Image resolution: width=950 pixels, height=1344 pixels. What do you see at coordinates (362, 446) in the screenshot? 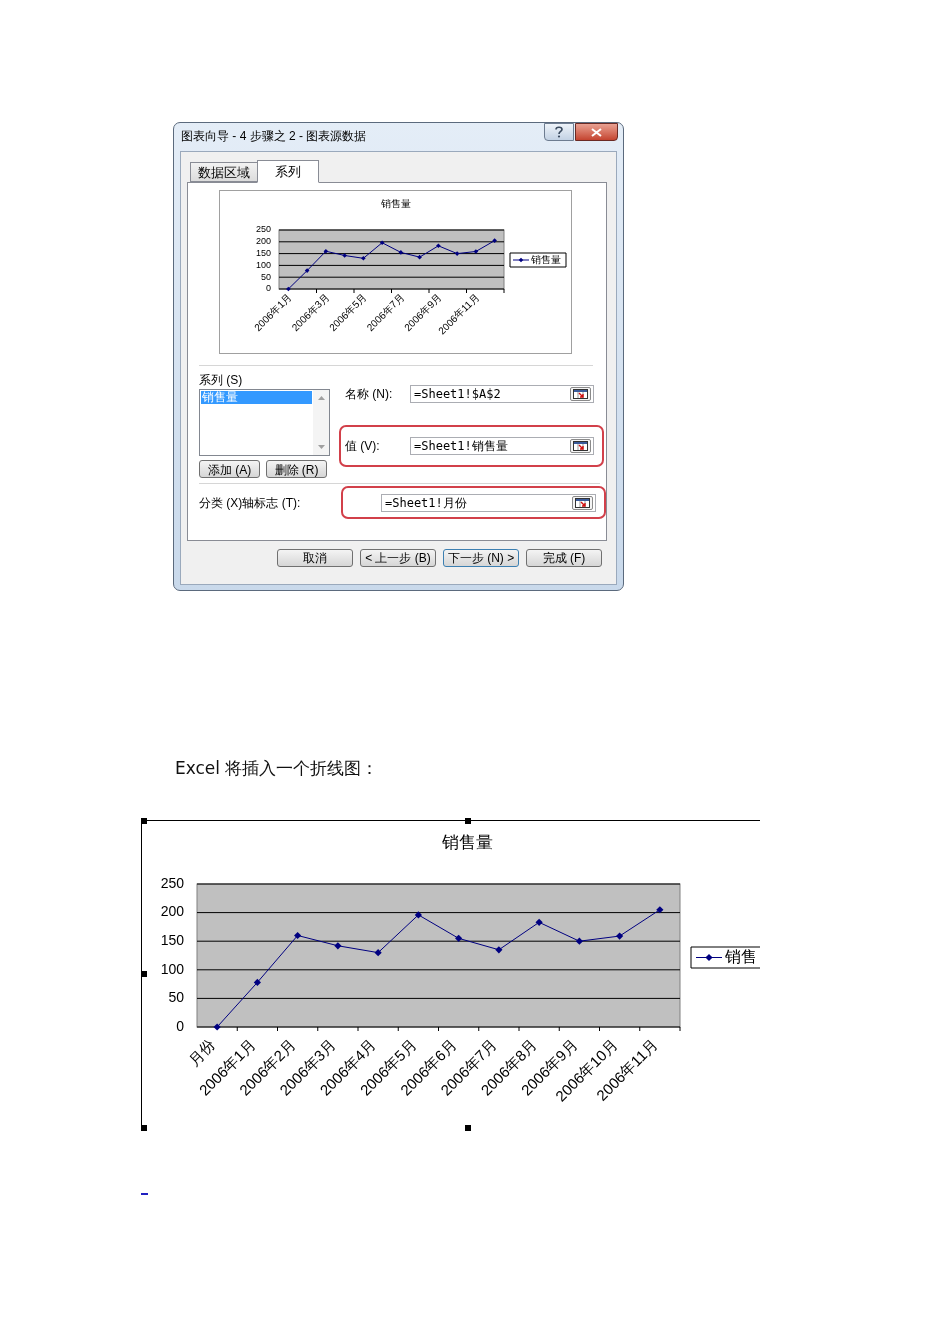
I see `field-label: 值 (V):` at bounding box center [362, 446].